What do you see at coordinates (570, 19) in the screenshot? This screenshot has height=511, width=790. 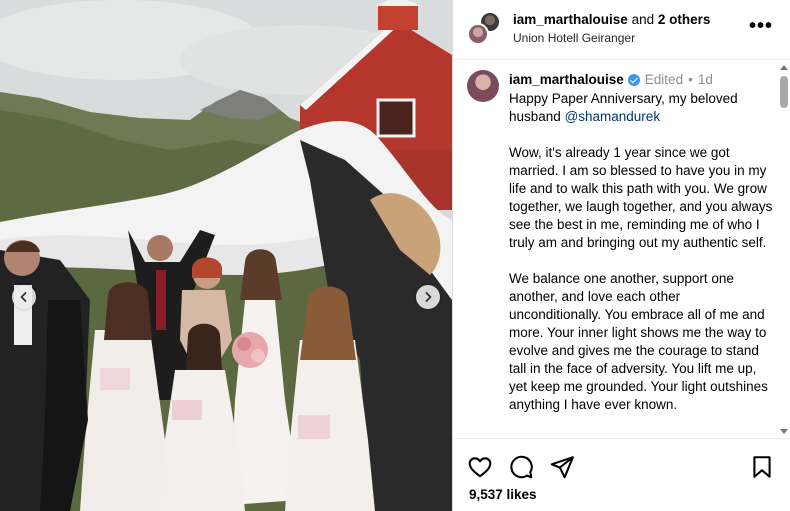 I see `author-username-link: iam_marthalouise` at bounding box center [570, 19].